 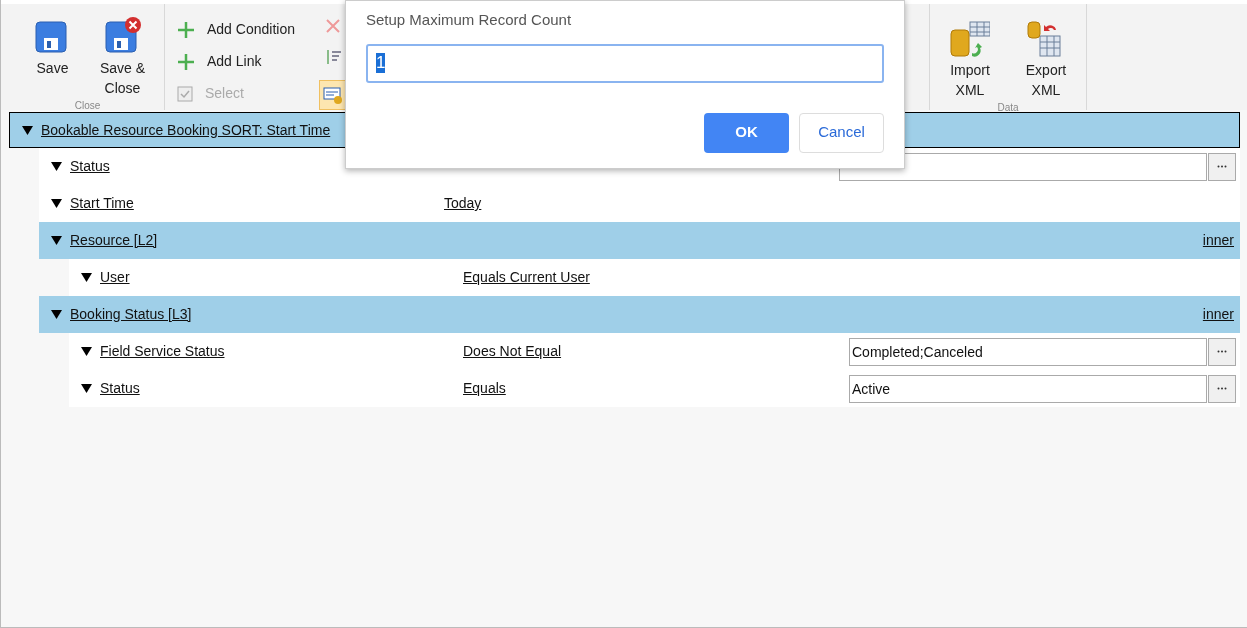 I want to click on ribbon-button: Add Condition, so click(x=236, y=29).